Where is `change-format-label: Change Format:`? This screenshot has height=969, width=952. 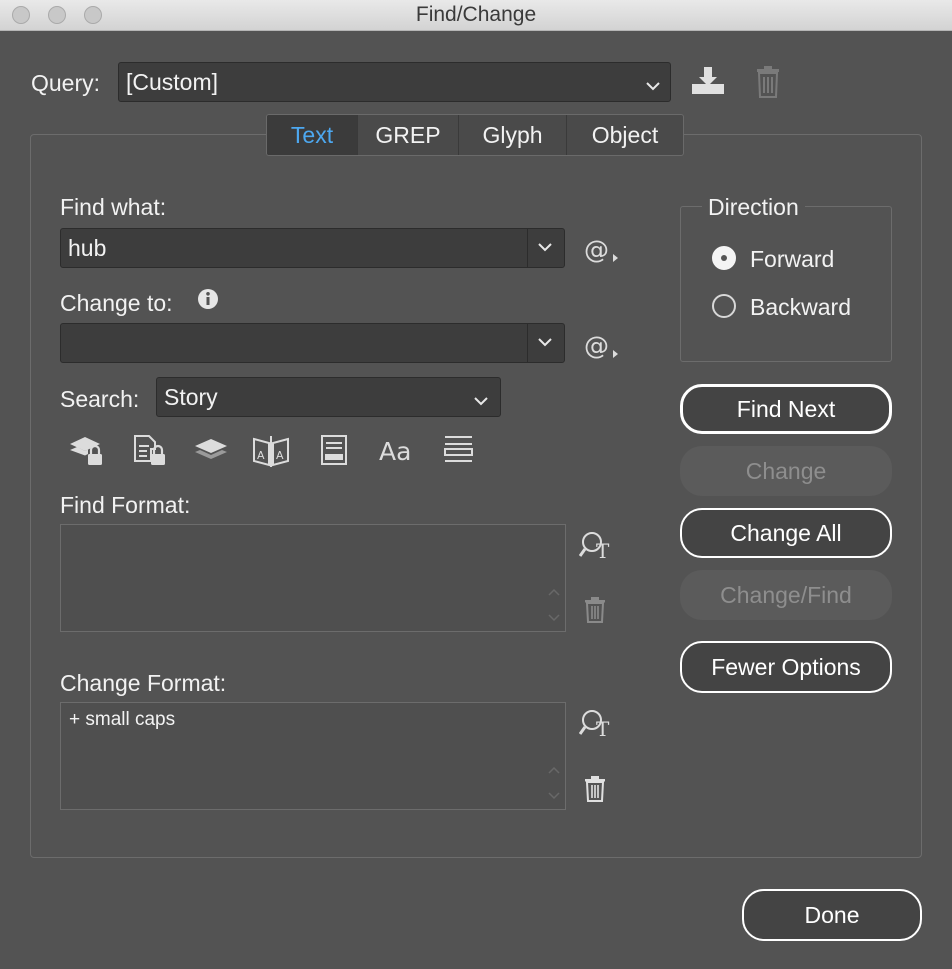
change-format-label: Change Format: is located at coordinates (143, 683).